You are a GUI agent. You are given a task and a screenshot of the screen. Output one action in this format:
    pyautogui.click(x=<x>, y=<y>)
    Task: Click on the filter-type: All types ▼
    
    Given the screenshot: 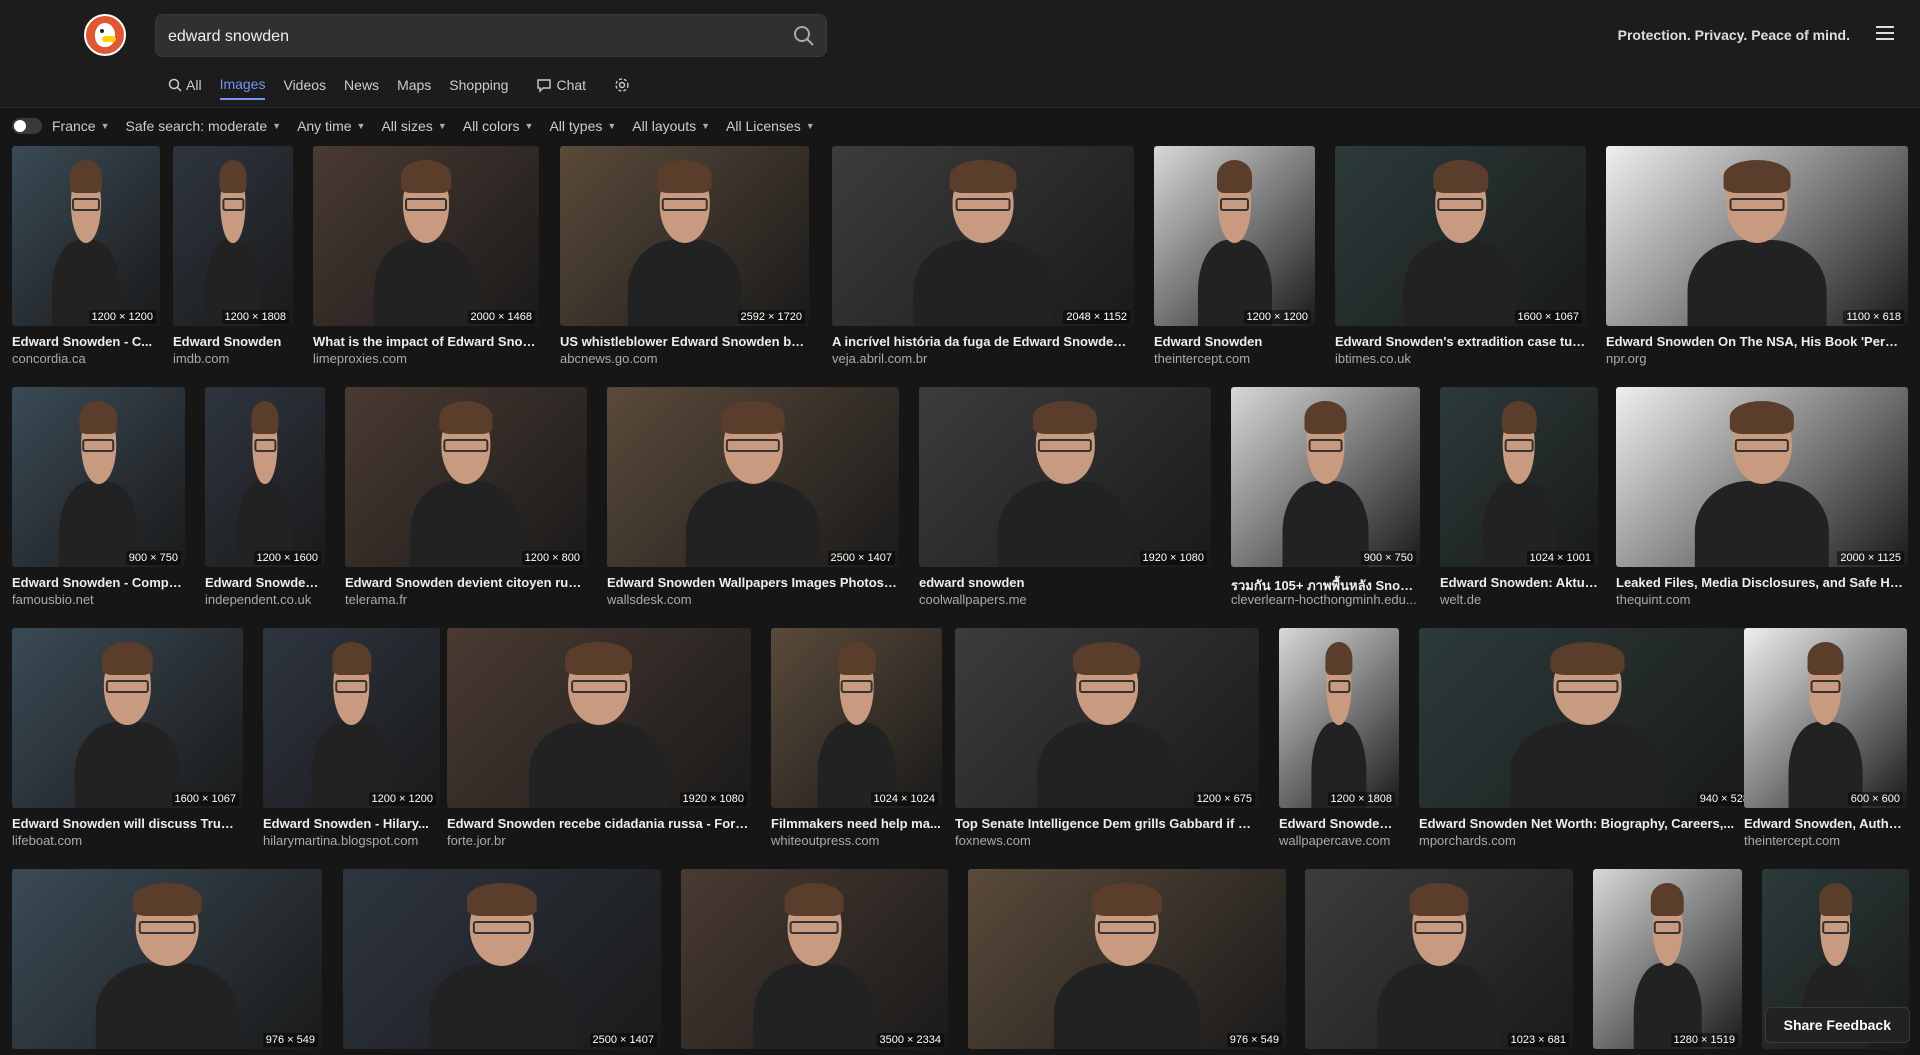 What is the action you would take?
    pyautogui.click(x=582, y=126)
    